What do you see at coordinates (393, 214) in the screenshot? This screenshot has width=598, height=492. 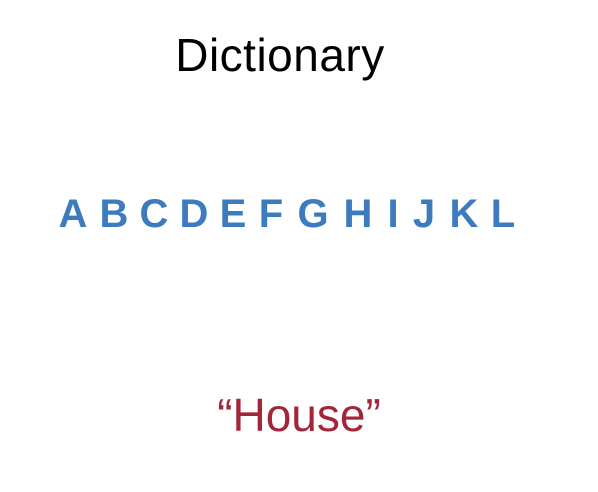 I see `letter-i: I` at bounding box center [393, 214].